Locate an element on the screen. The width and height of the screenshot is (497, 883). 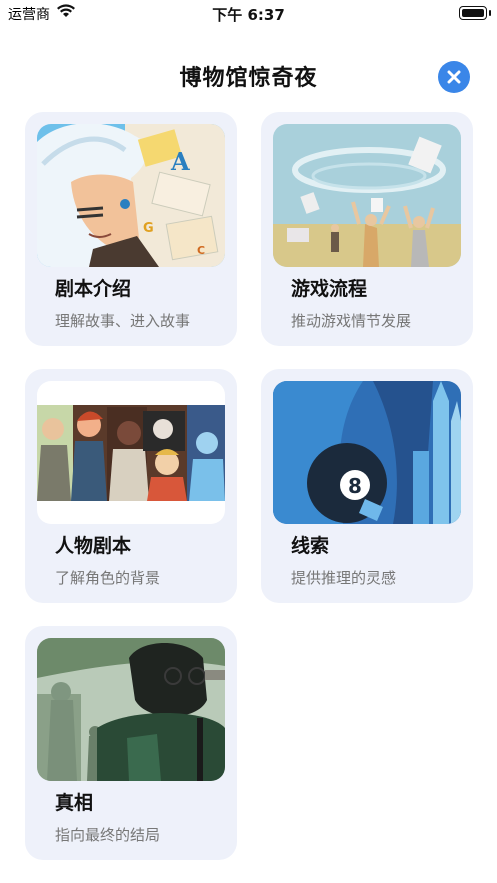
close-button is located at coordinates (454, 77).